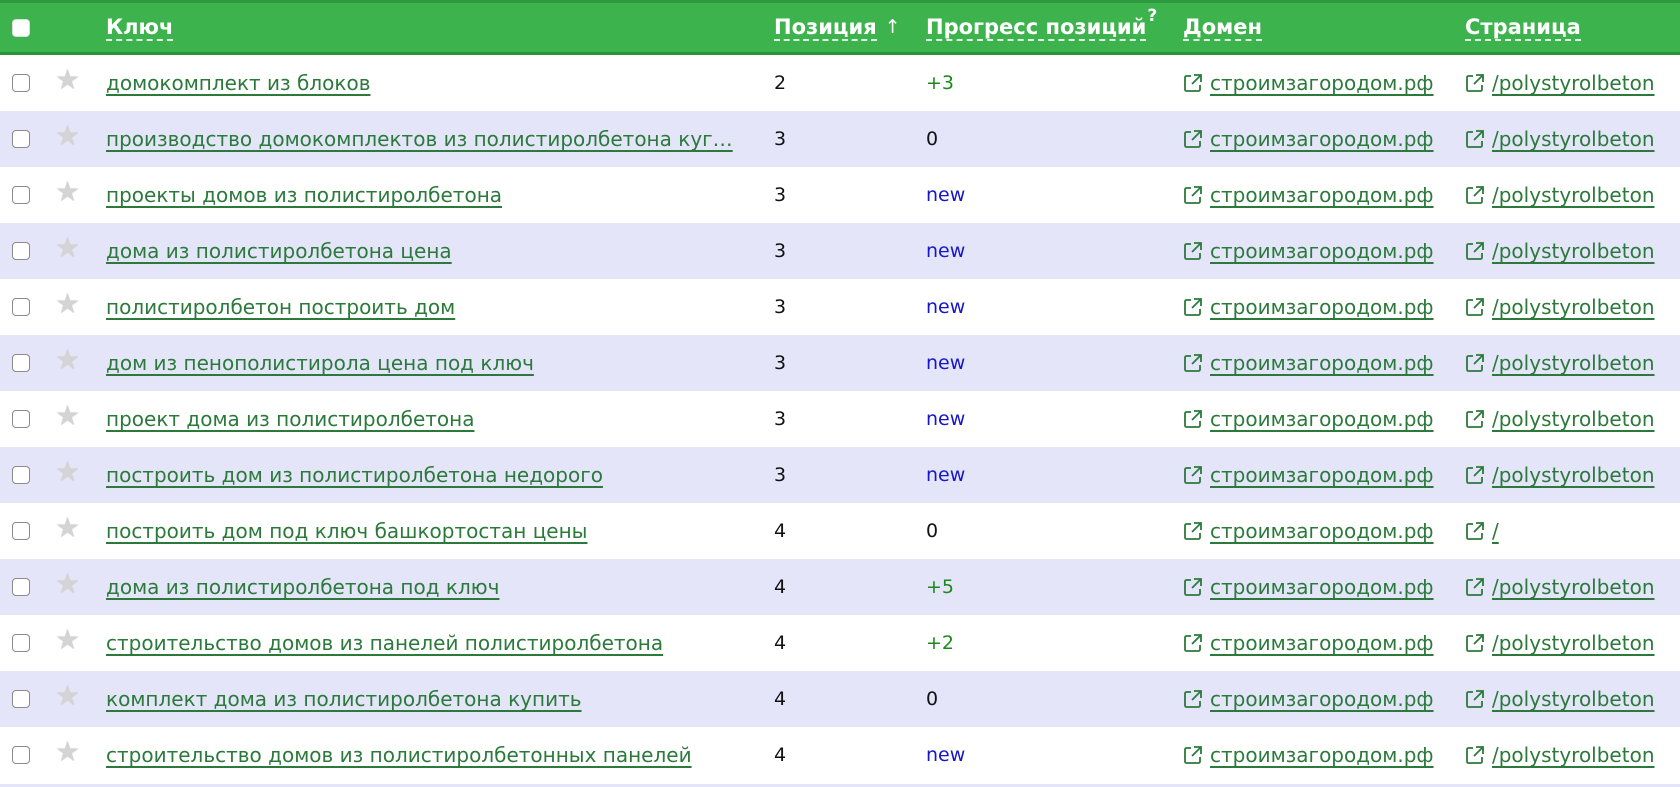 The image size is (1680, 787). Describe the element at coordinates (140, 28) in the screenshot. I see `column-header-key: Ключ` at that location.